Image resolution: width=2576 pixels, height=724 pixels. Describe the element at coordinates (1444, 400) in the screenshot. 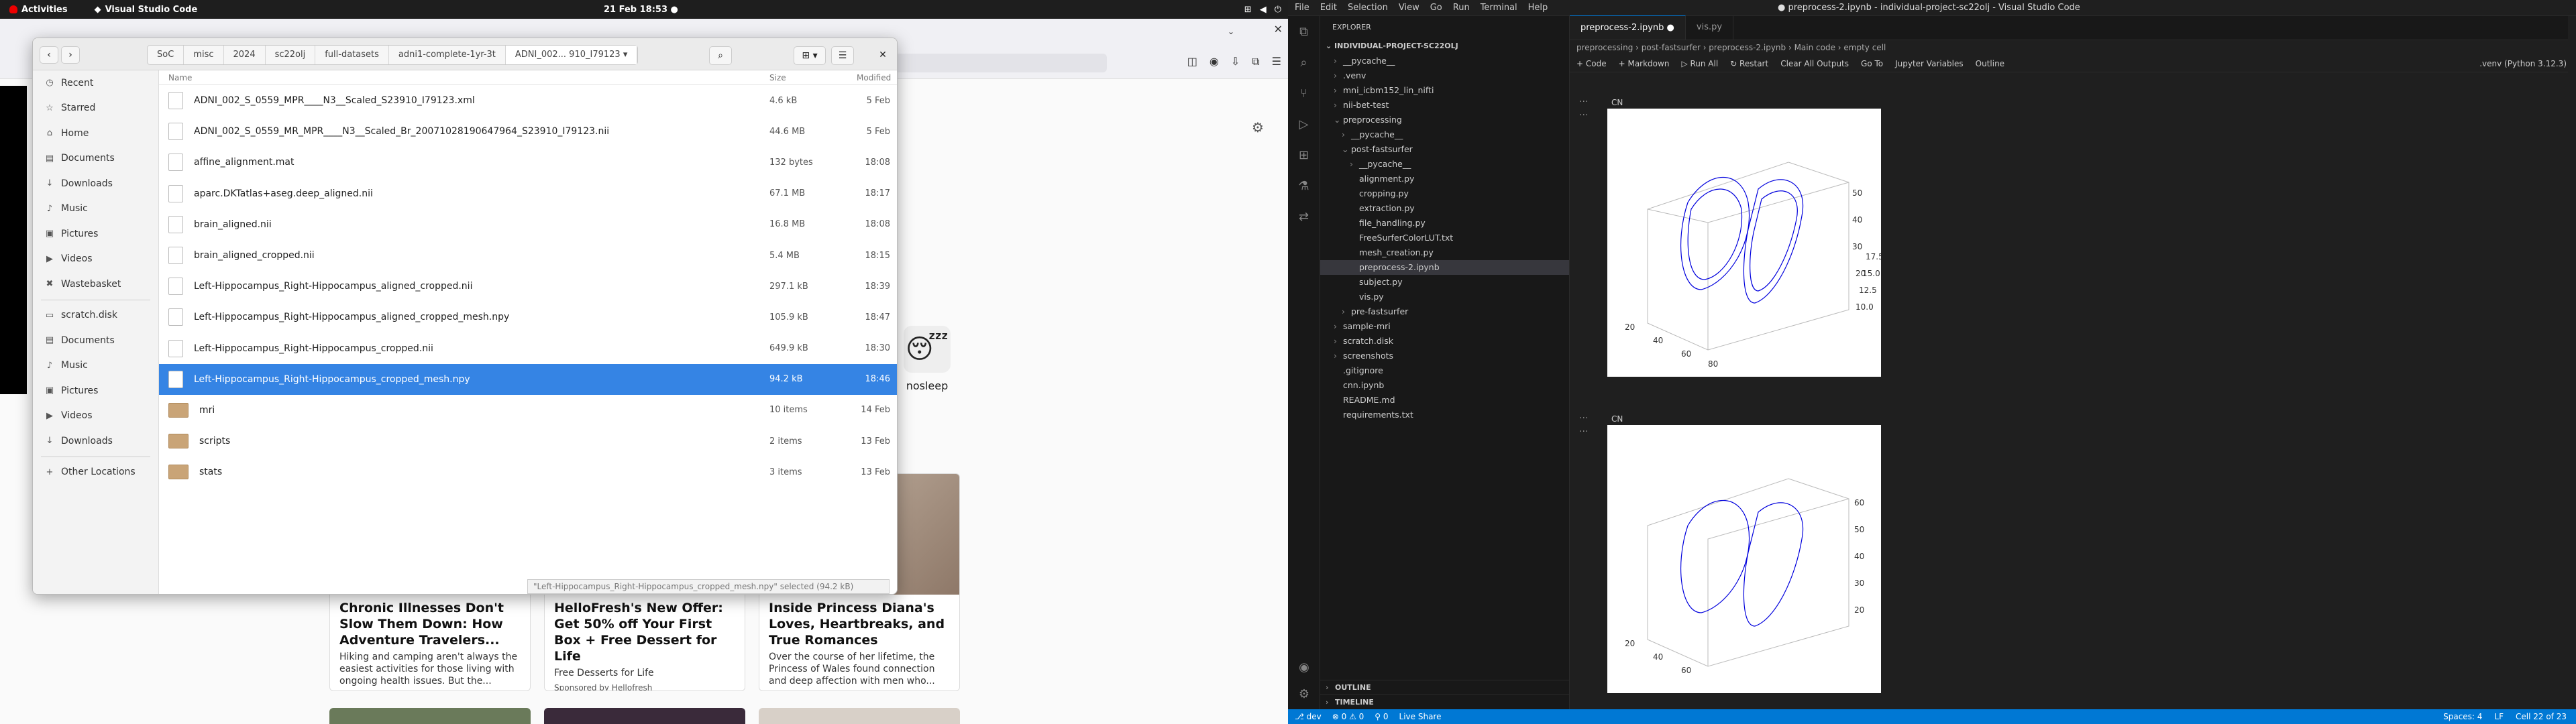

I see `tree-item: README.md` at that location.